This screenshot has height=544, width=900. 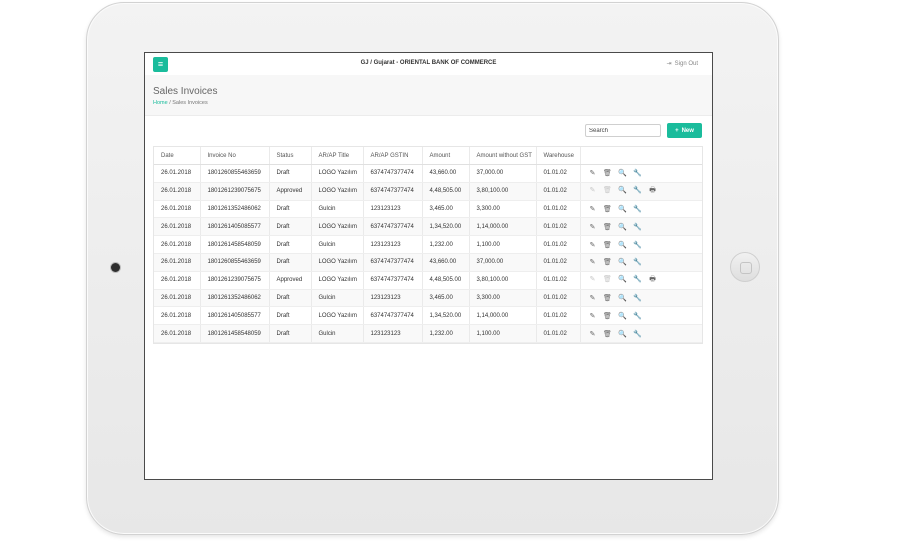 What do you see at coordinates (290, 191) in the screenshot?
I see `table-cell: Approved` at bounding box center [290, 191].